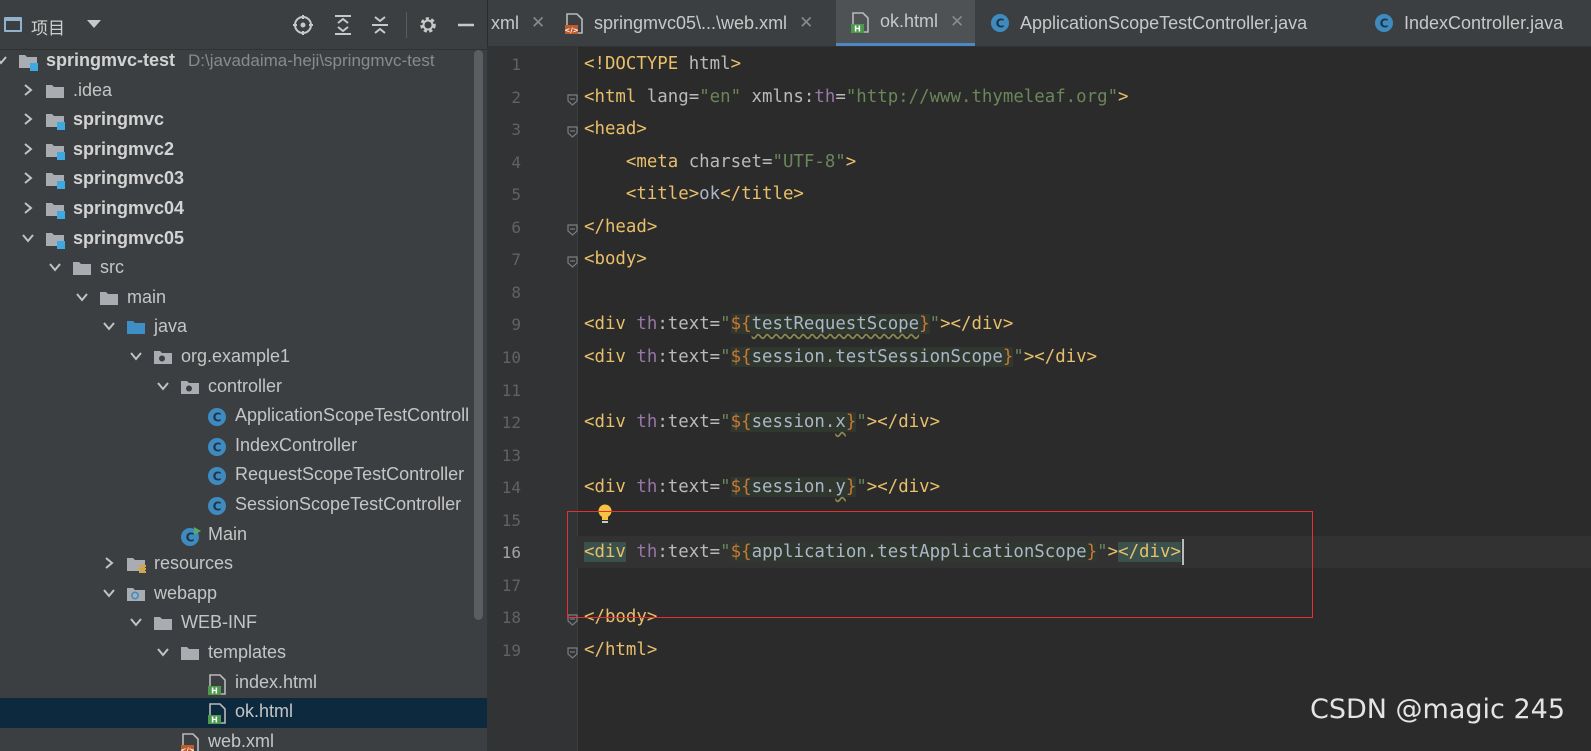  I want to click on tree-item-label: controller, so click(245, 385).